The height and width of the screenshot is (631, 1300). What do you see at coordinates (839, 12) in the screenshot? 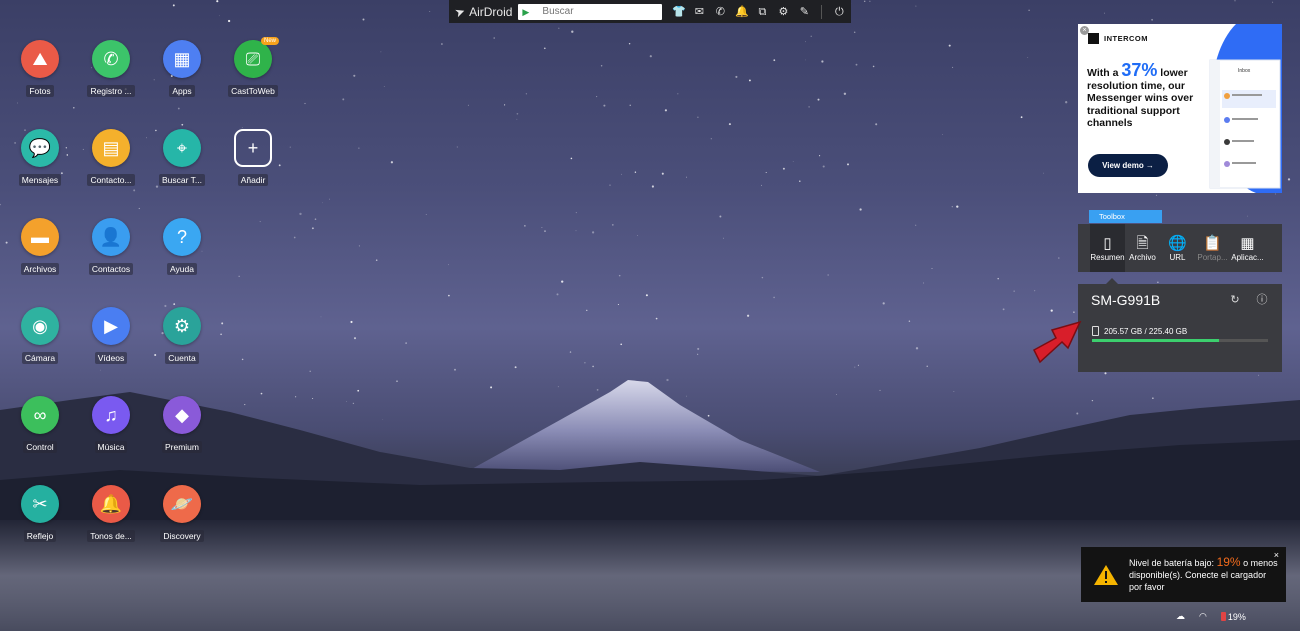
I see `power-icon: ⏻` at bounding box center [839, 12].